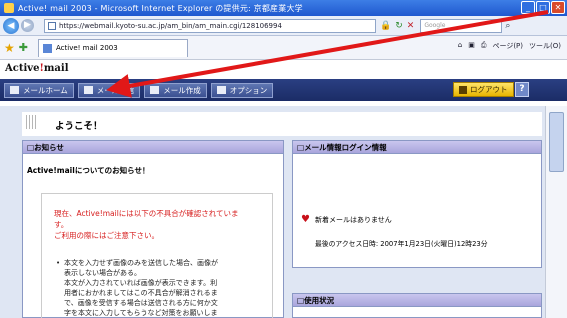 This screenshot has height=318, width=567. I want to click on home-icon, so click(14, 90).